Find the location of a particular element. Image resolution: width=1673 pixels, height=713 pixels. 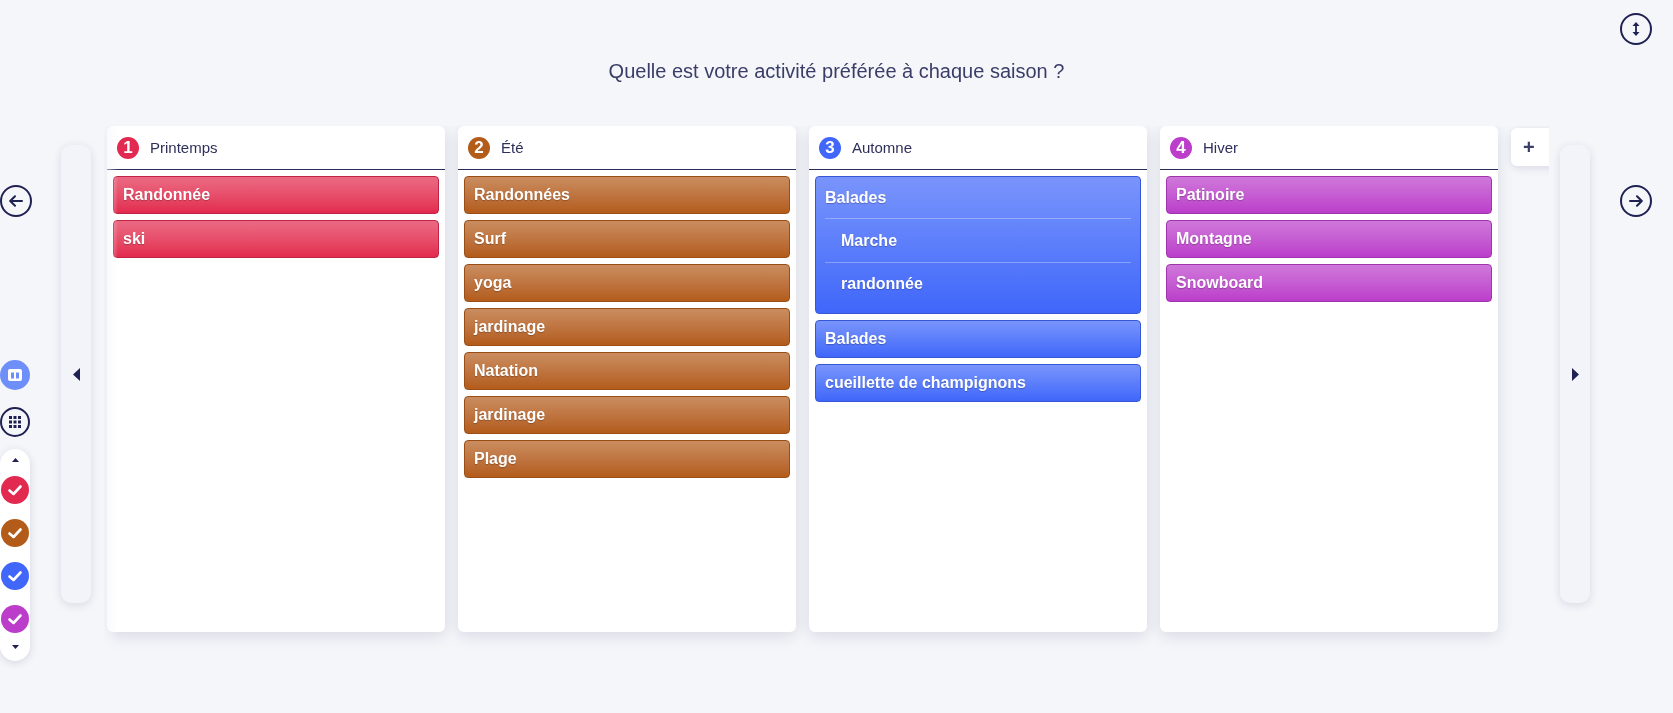

activity-card: Surf is located at coordinates (627, 239).